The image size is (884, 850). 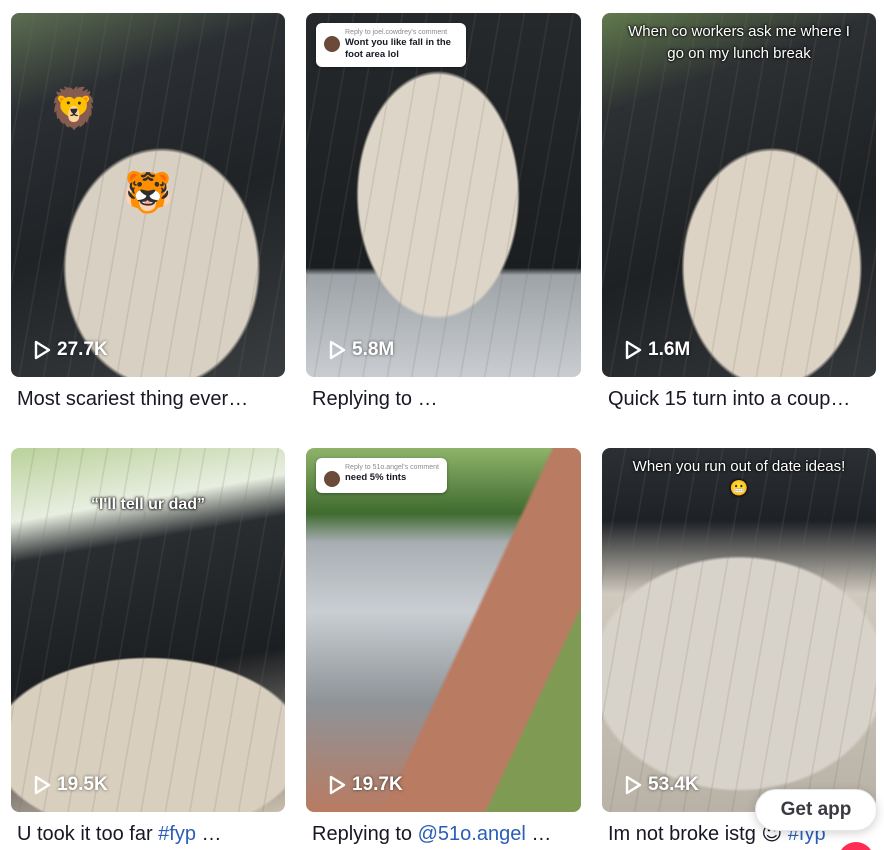 I want to click on description-text: U took it too far, so click(x=88, y=834).